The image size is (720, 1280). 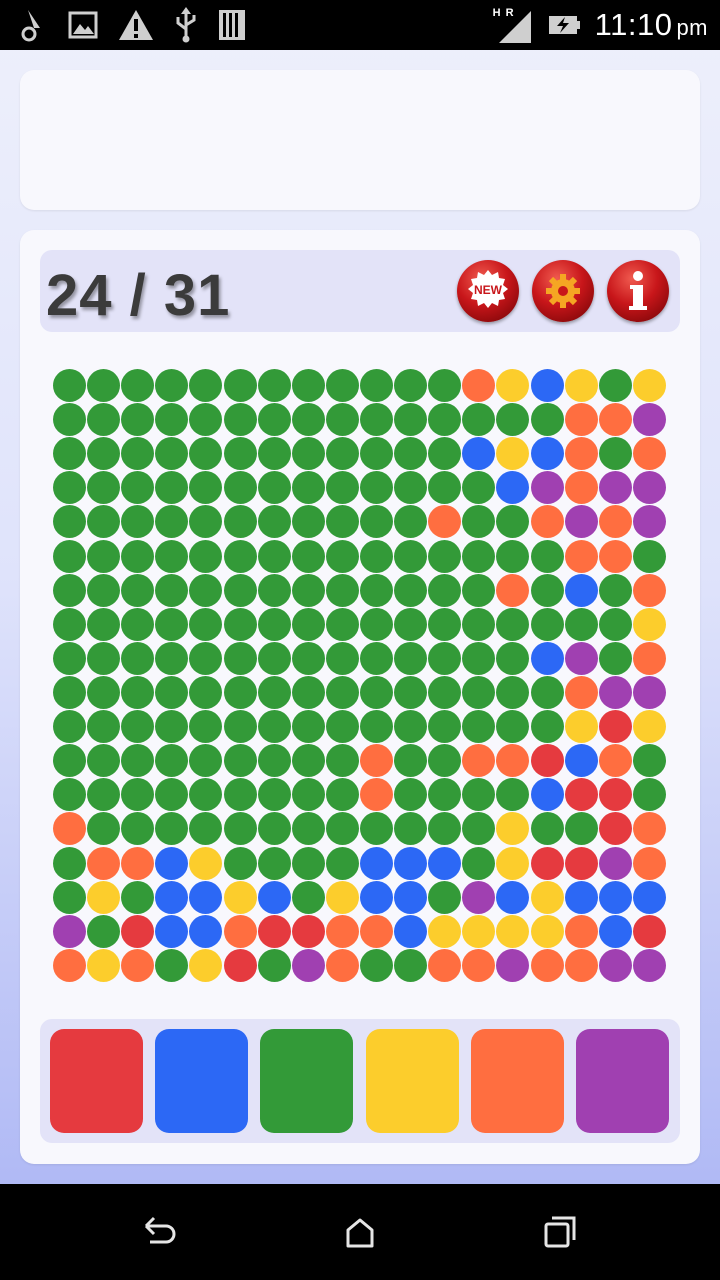 What do you see at coordinates (563, 291) in the screenshot?
I see `settings-button` at bounding box center [563, 291].